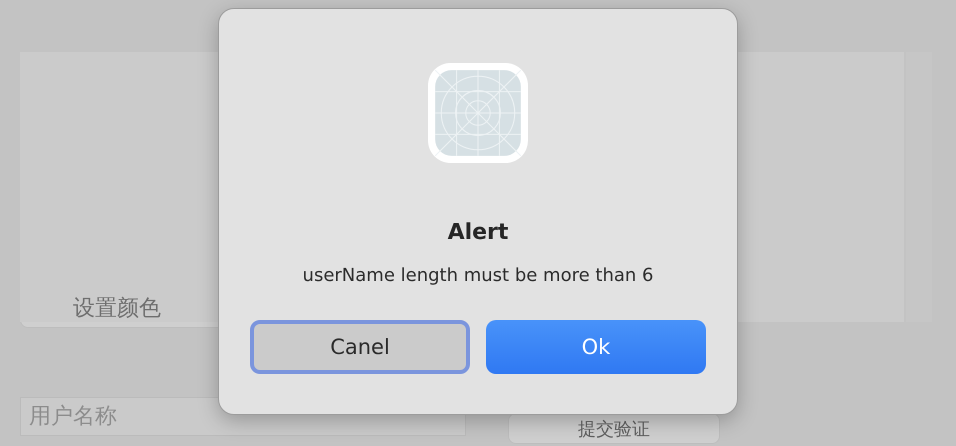  What do you see at coordinates (478, 113) in the screenshot?
I see `app-icon` at bounding box center [478, 113].